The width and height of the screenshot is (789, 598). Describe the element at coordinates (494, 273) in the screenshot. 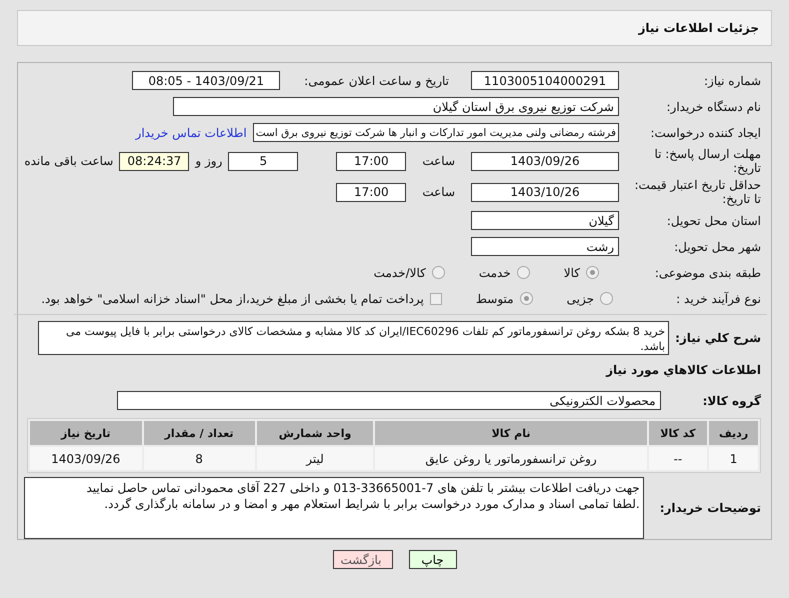

I see `field-label: خدمت` at that location.